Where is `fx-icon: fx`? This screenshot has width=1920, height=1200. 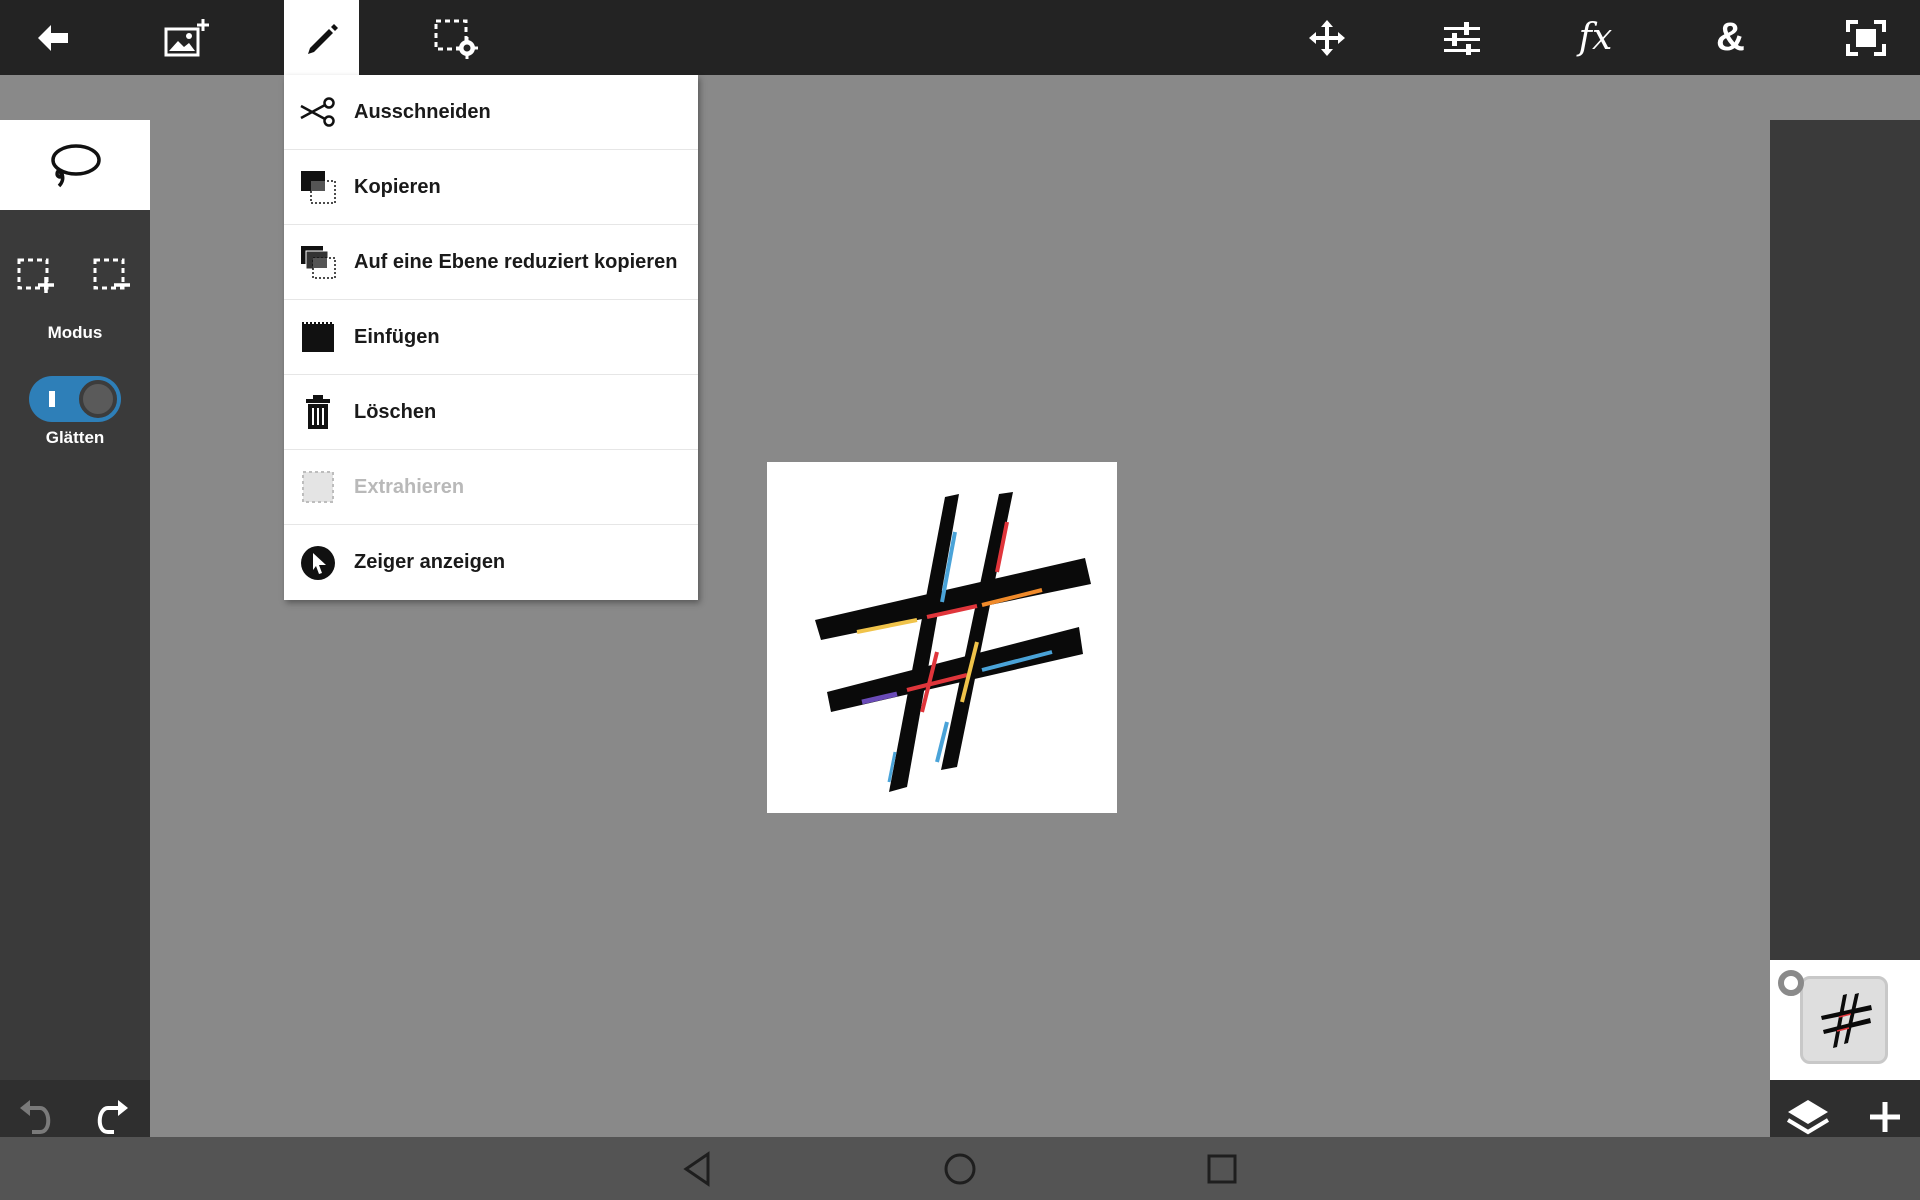 fx-icon: fx is located at coordinates (1595, 37).